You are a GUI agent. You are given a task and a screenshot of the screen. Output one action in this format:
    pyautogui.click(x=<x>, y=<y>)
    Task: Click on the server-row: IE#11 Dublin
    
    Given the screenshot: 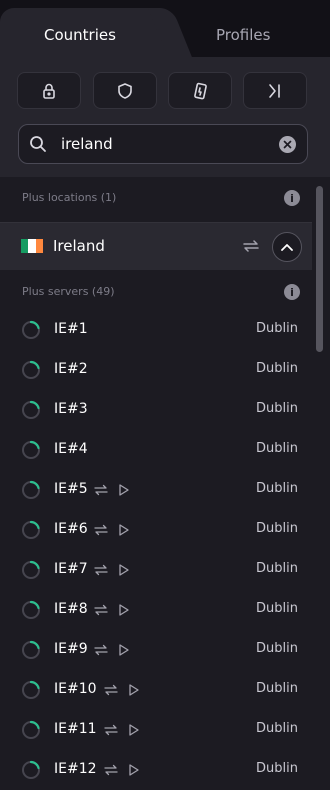 What is the action you would take?
    pyautogui.click(x=156, y=730)
    